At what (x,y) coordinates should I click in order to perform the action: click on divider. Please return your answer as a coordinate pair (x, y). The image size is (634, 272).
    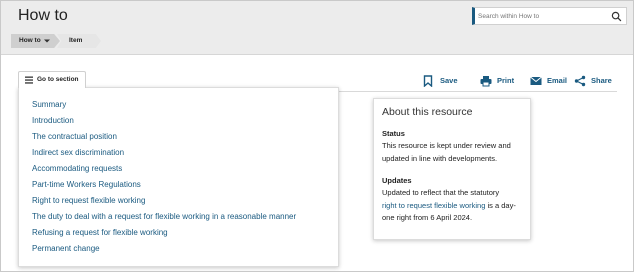
    Looking at the image, I should click on (478, 91).